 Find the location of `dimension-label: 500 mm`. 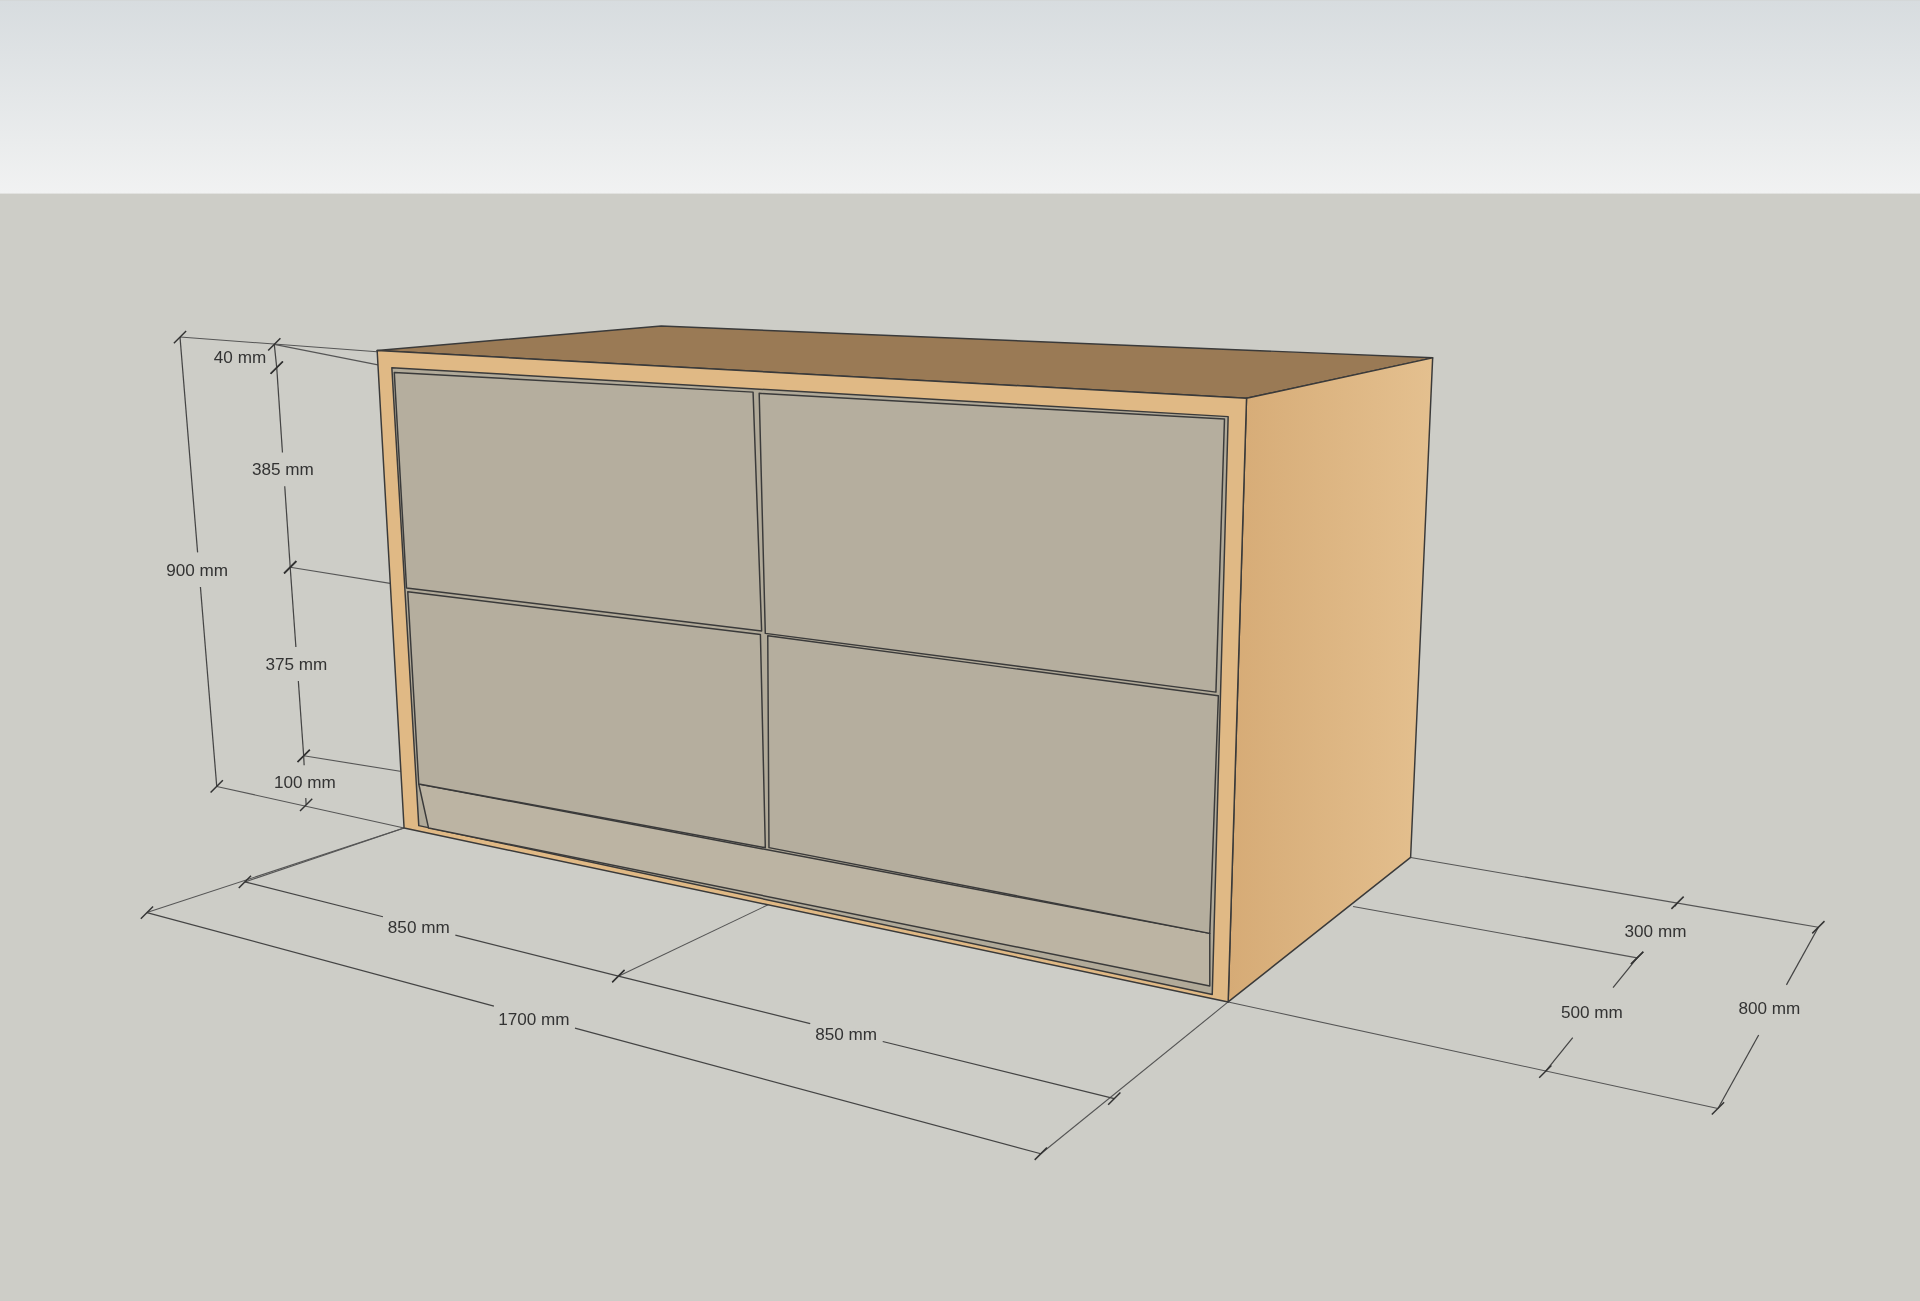

dimension-label: 500 mm is located at coordinates (1591, 1011).